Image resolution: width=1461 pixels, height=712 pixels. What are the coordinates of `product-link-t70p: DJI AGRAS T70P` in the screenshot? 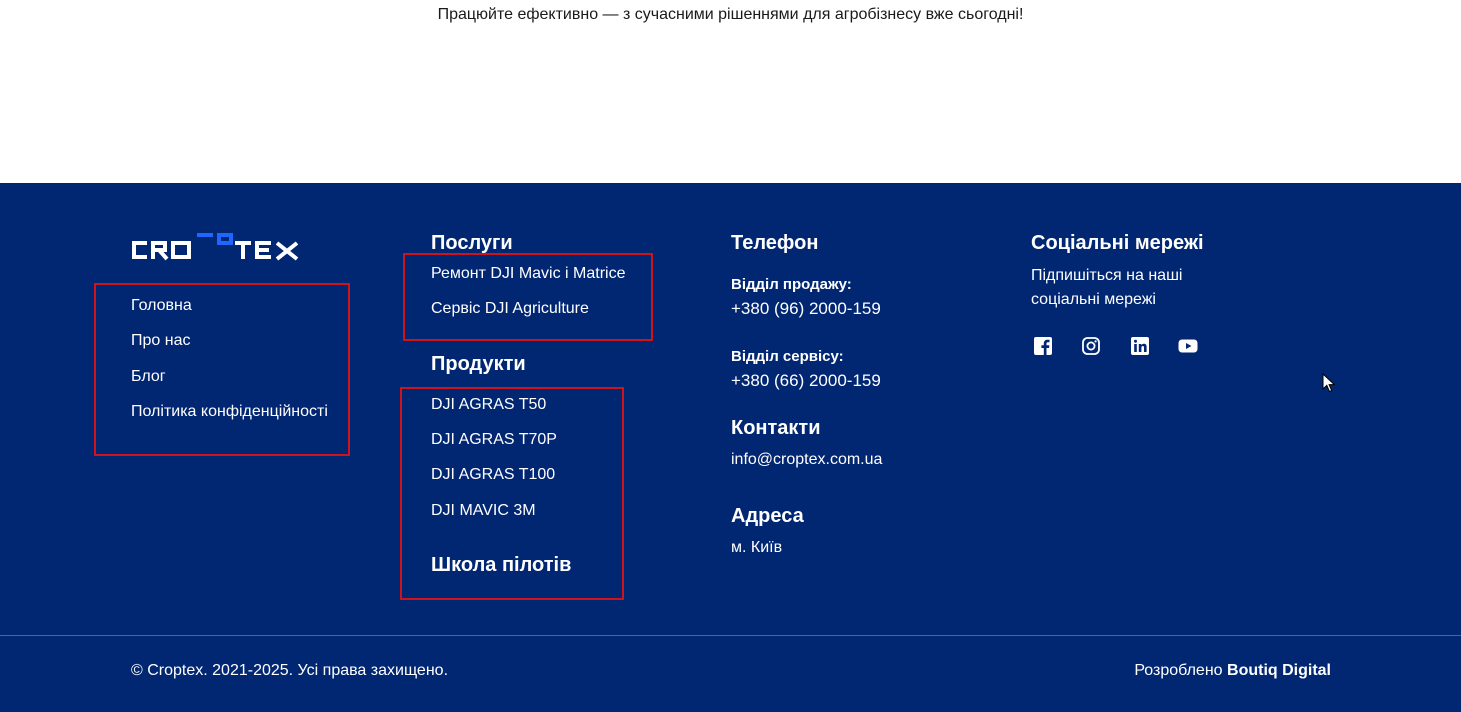 It's located at (494, 440).